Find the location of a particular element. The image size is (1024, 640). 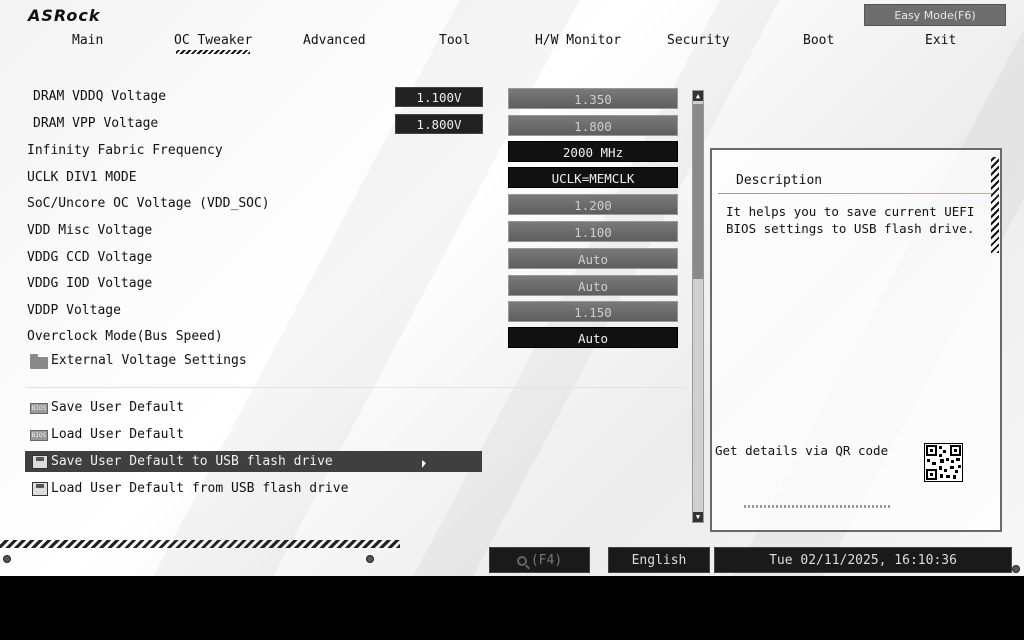

setting-value: 1.350 is located at coordinates (593, 98).